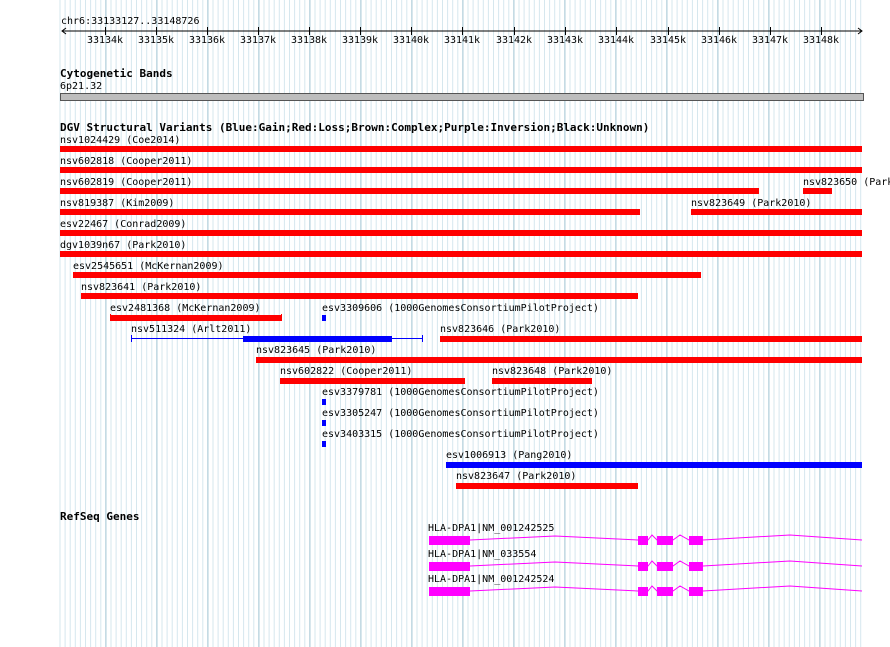 The image size is (890, 647). Describe the element at coordinates (751, 203) in the screenshot. I see `dgv-variant-label: nsv823649 (Park2010)` at that location.